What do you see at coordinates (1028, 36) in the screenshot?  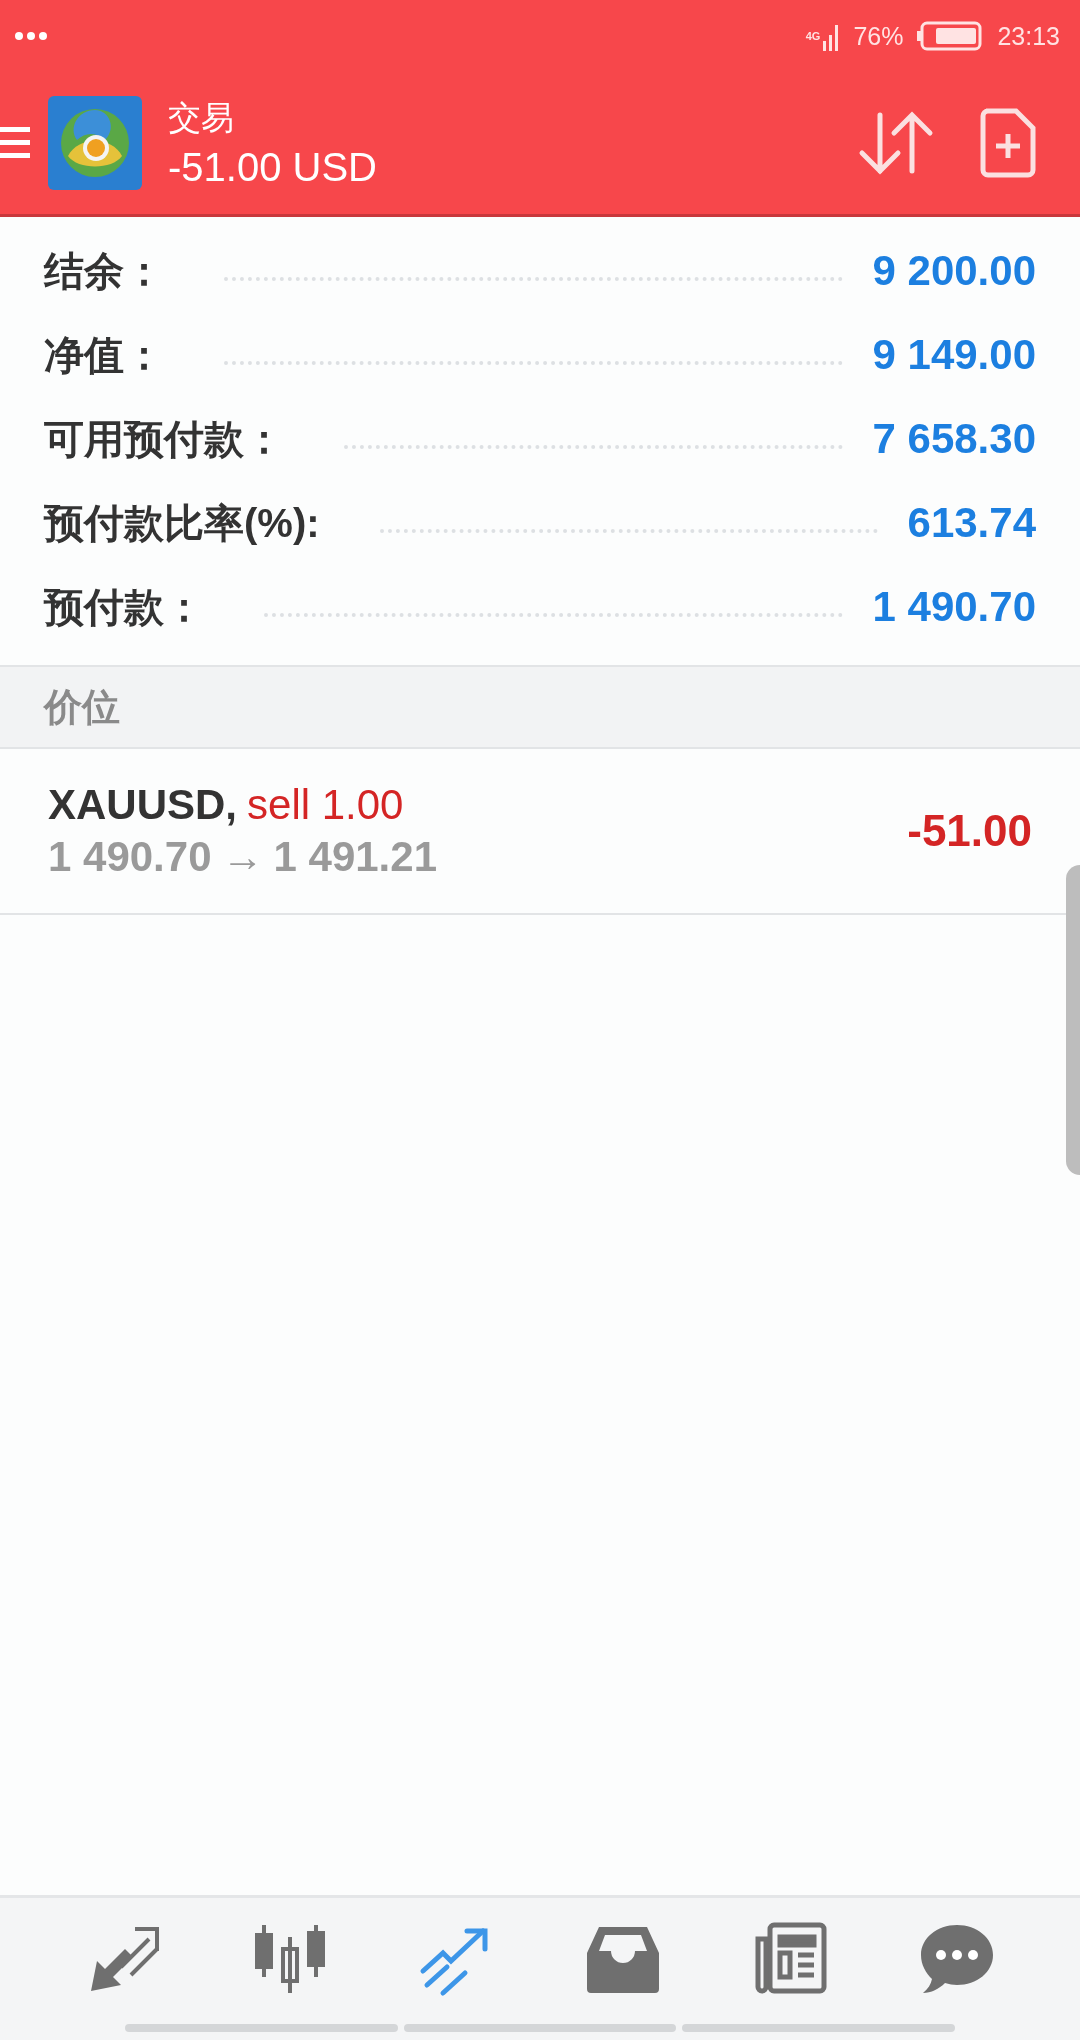 I see `clock: 23:13` at bounding box center [1028, 36].